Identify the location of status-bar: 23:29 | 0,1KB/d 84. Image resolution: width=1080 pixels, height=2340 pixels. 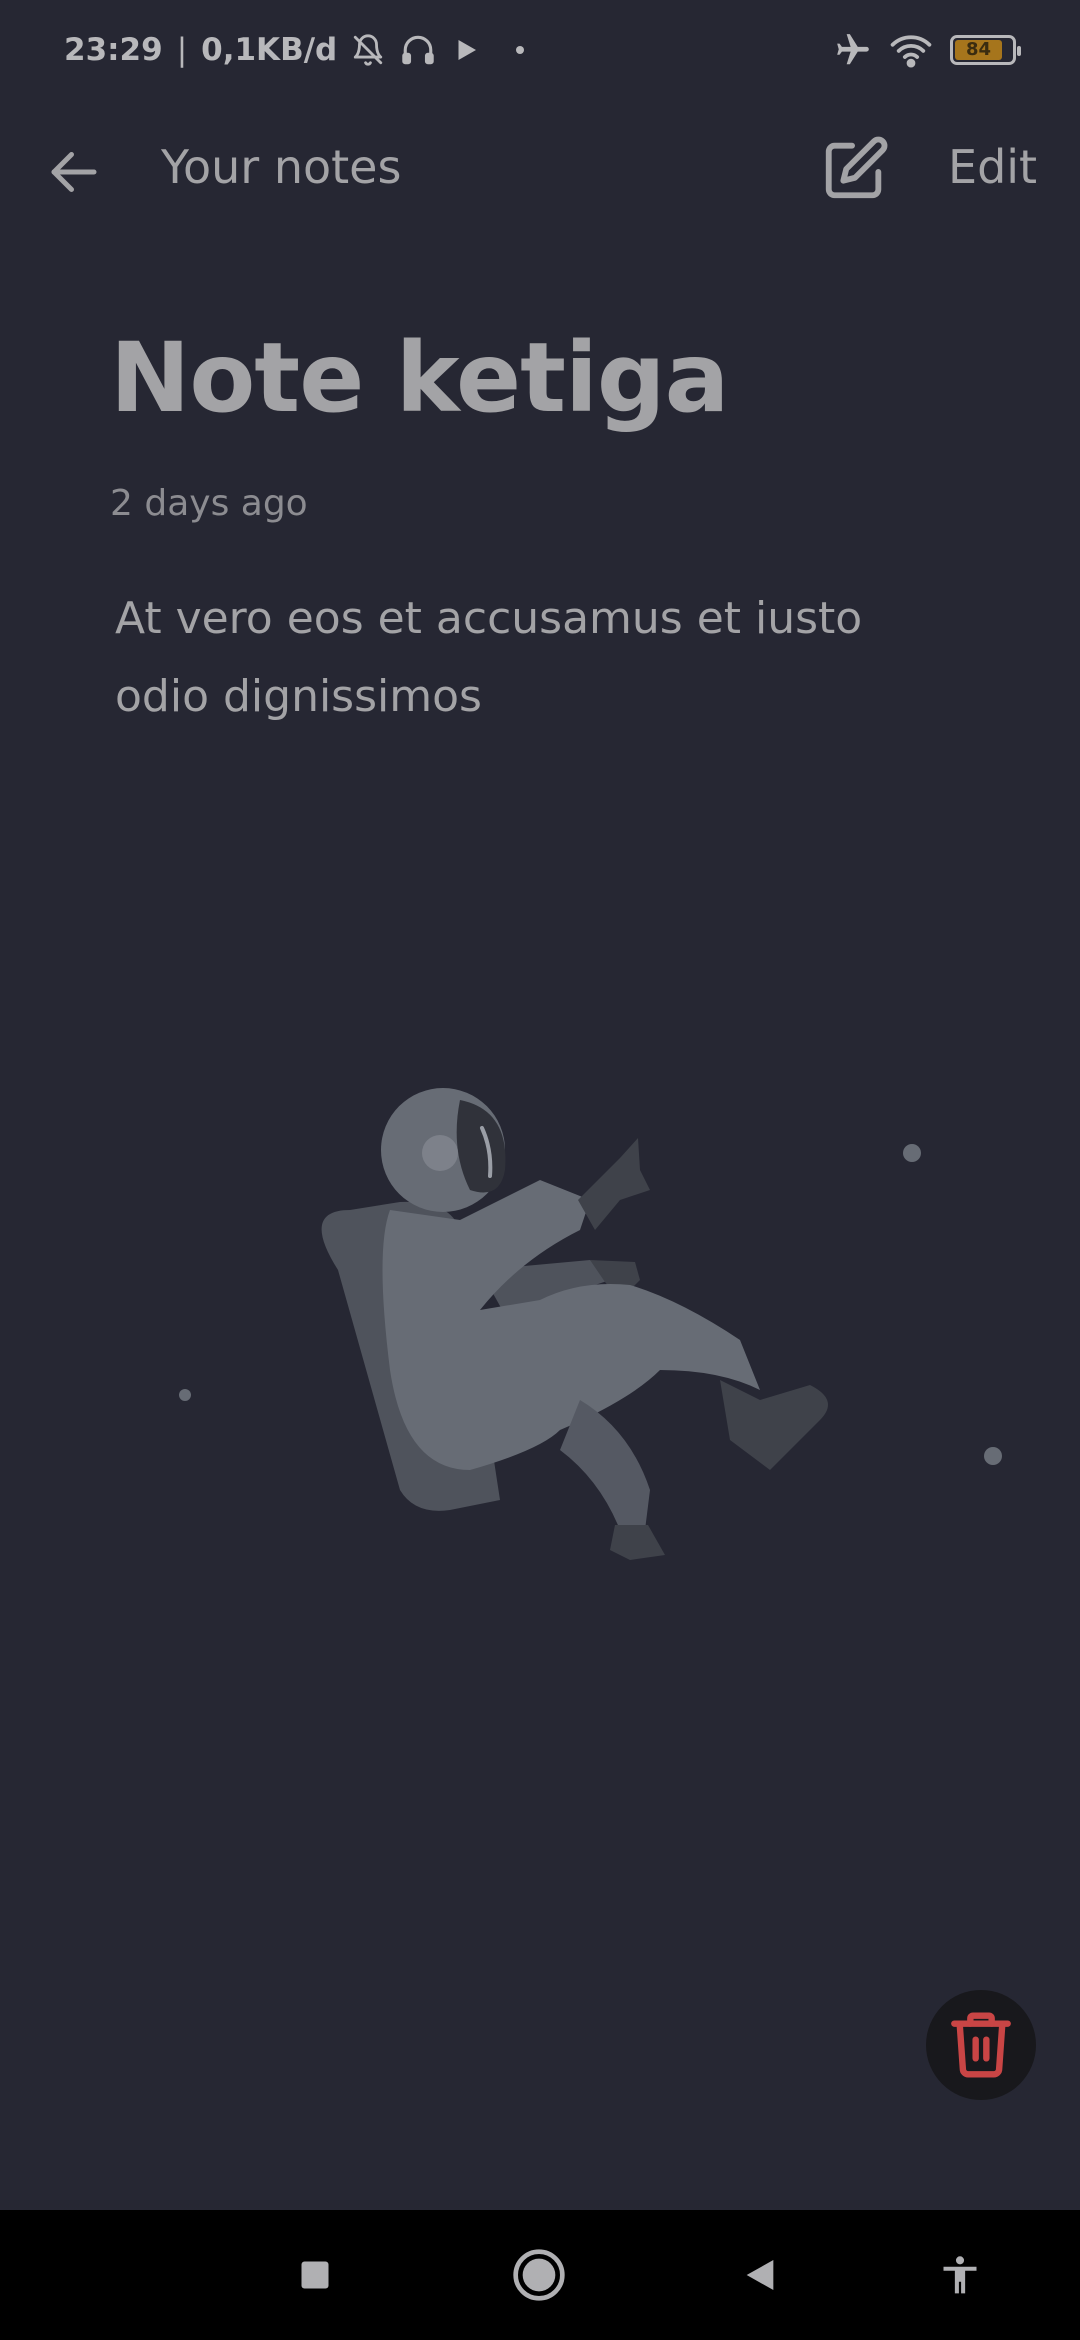
(540, 50).